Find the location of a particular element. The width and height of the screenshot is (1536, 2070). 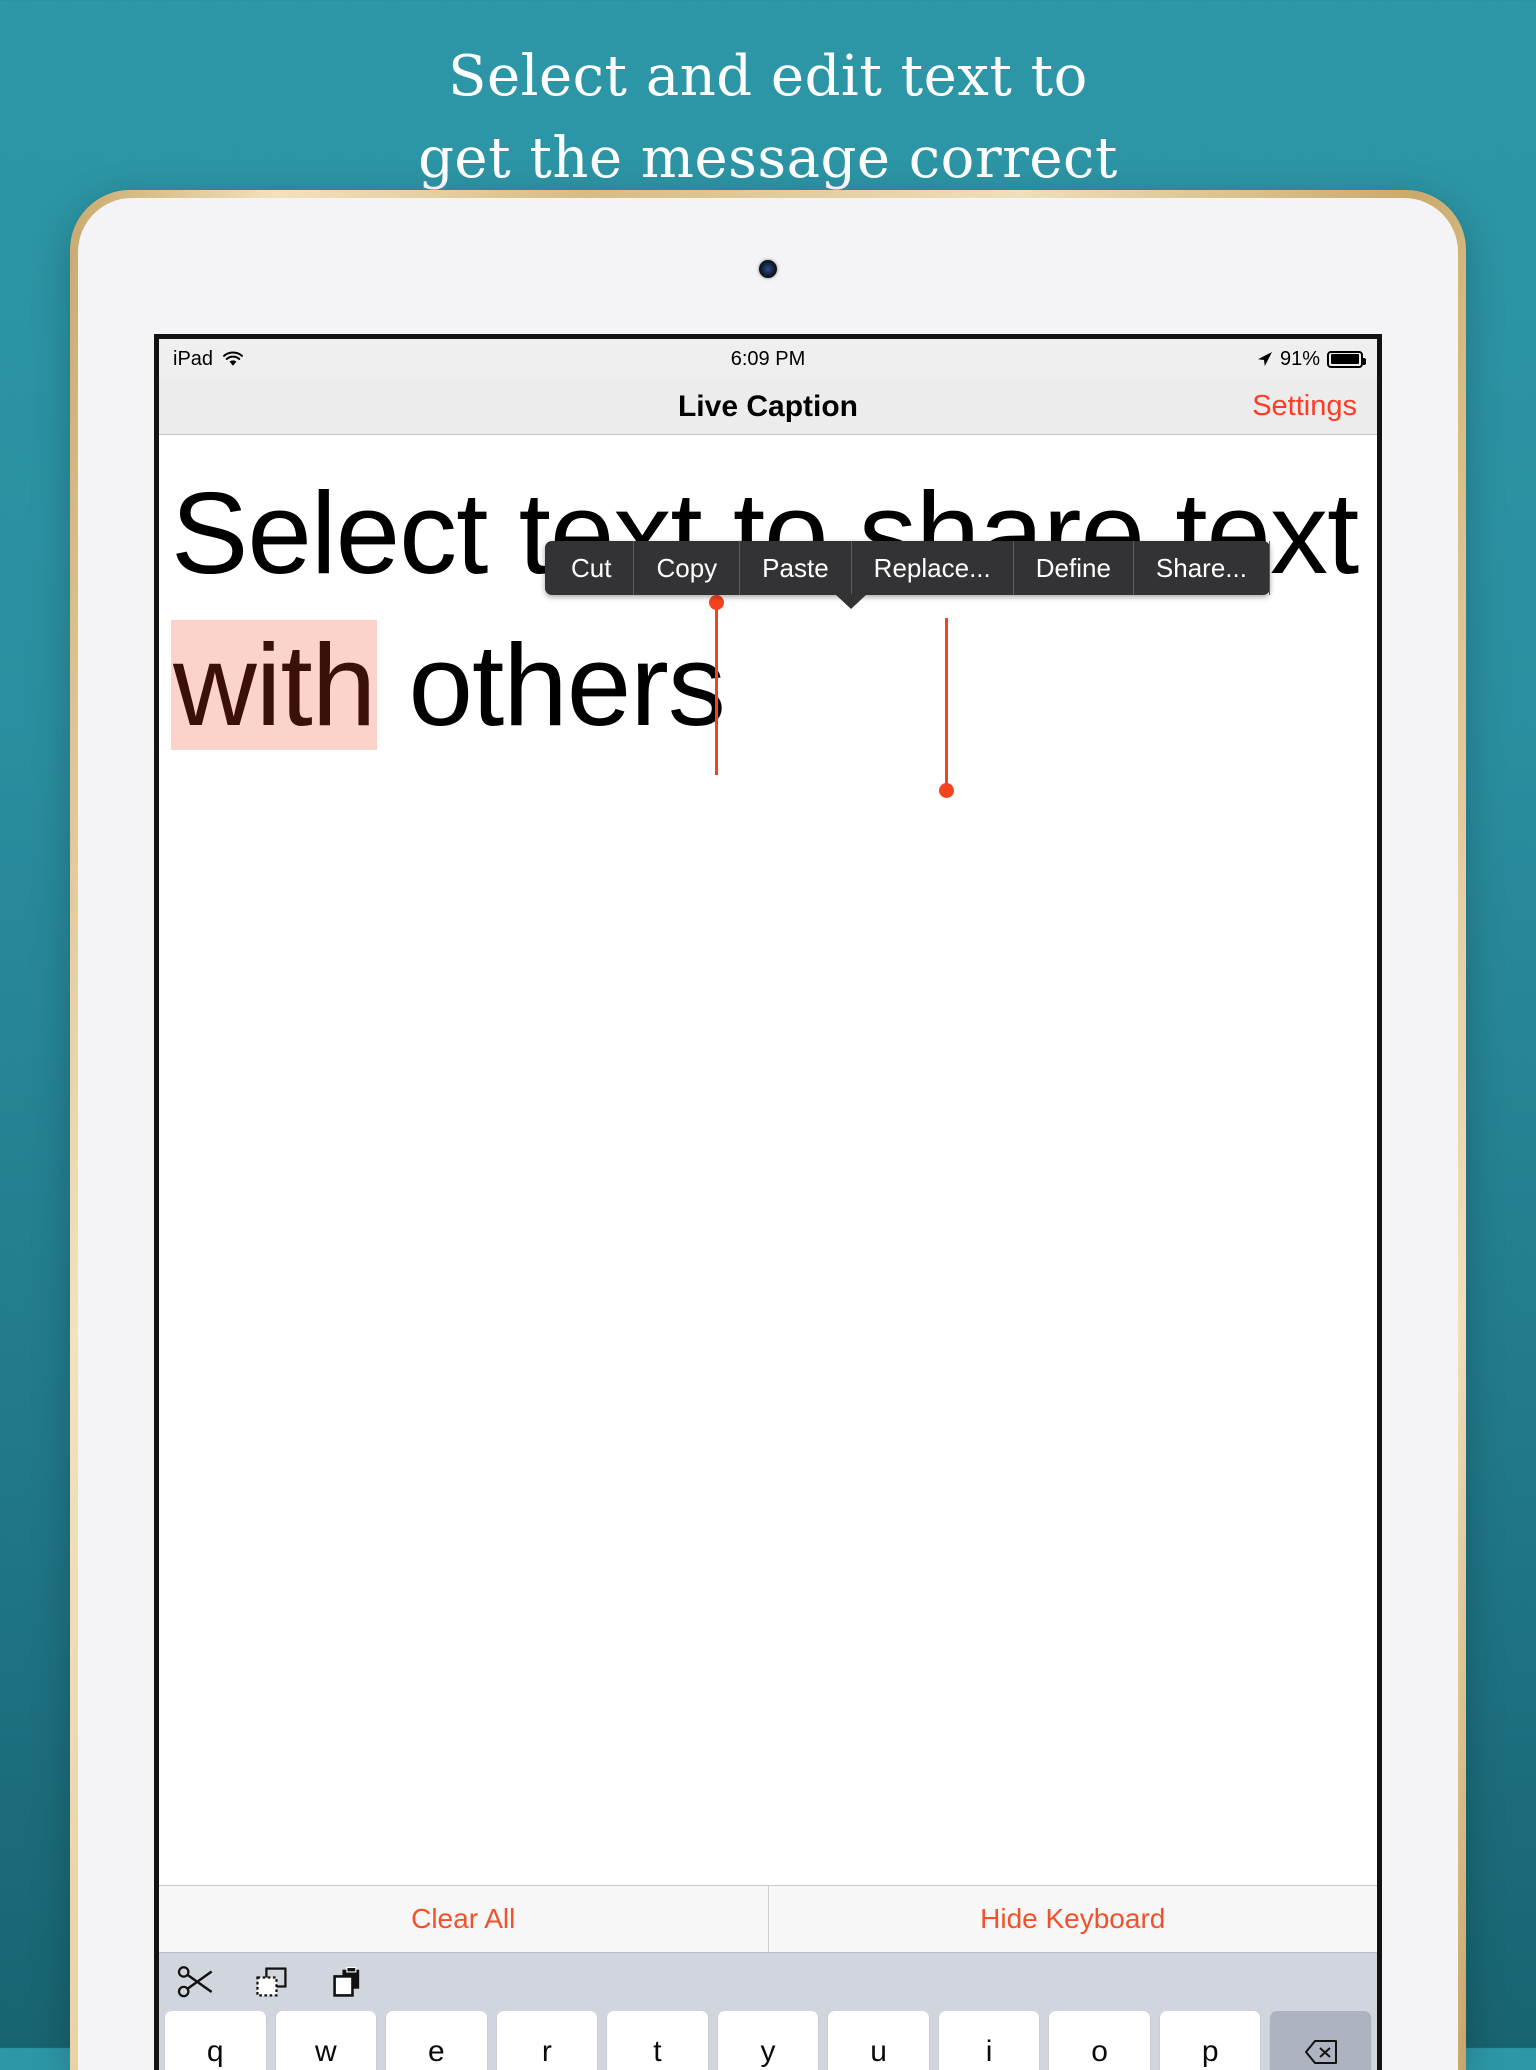

hide-keyboard-button: Hide Keyboard is located at coordinates (1072, 1919).